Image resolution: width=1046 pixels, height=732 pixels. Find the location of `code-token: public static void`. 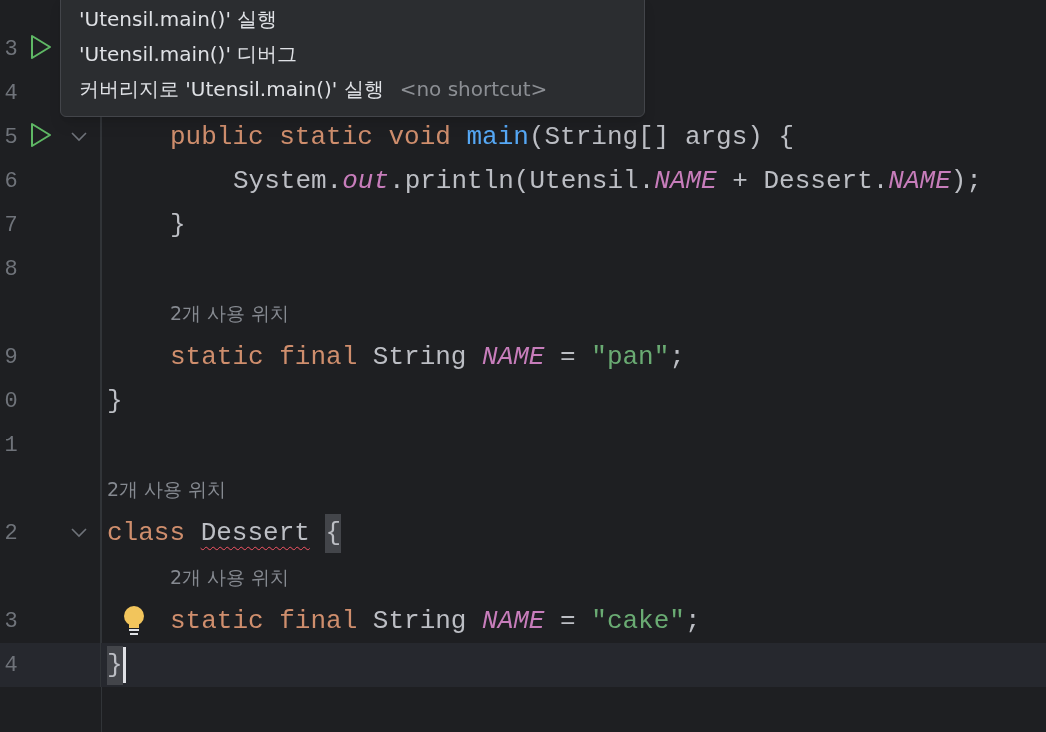

code-token: public static void is located at coordinates (311, 137).